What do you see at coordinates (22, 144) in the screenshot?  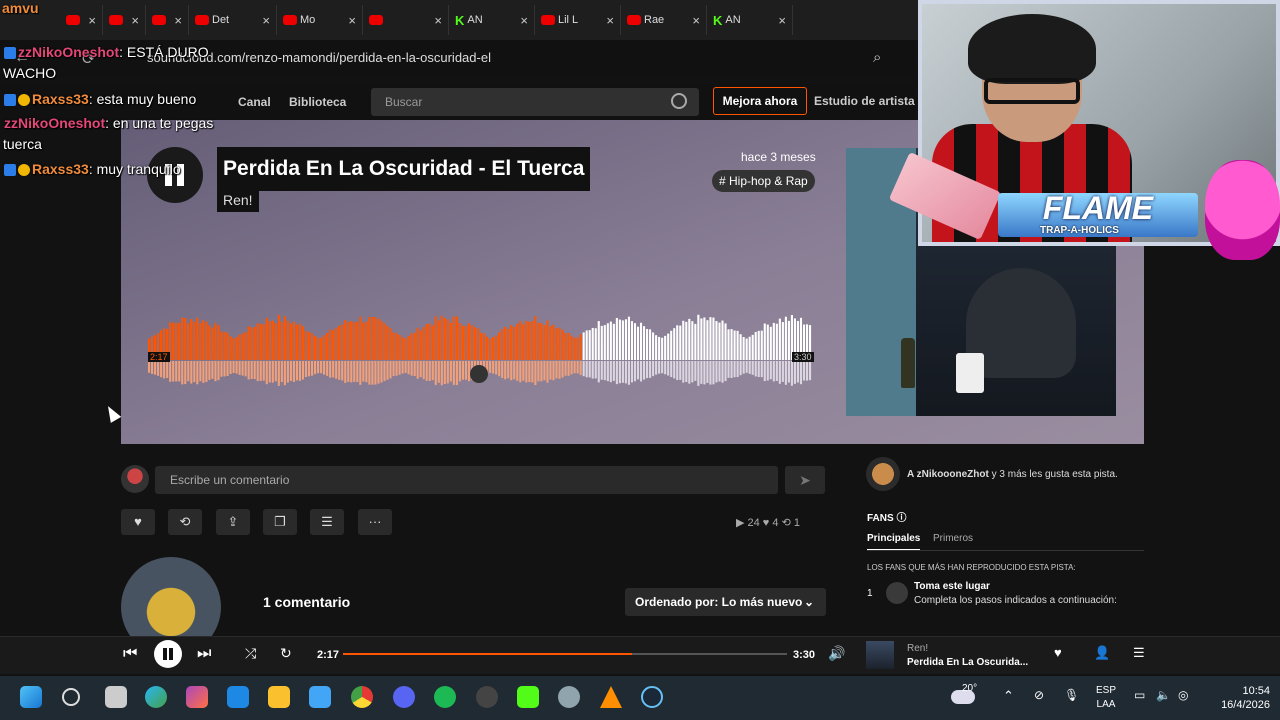 I see `chat-line: tuerca` at bounding box center [22, 144].